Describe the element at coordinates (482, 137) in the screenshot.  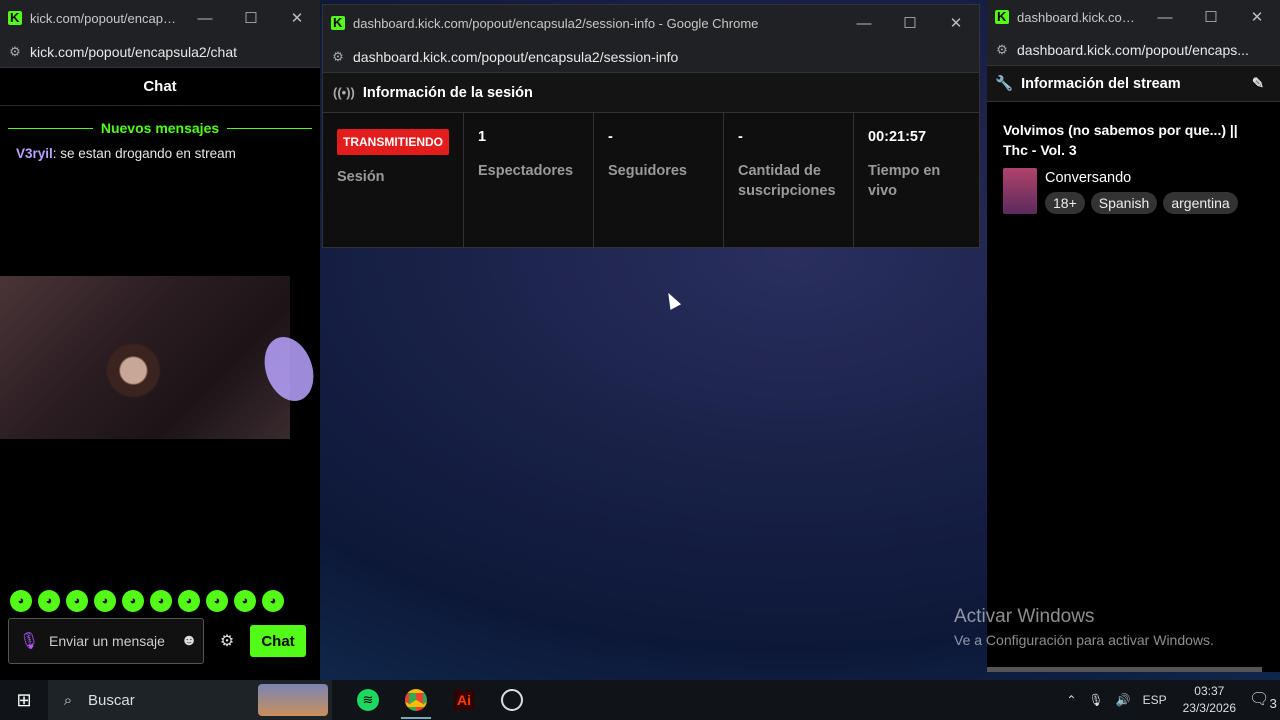
I see `viewers-value: 1` at that location.